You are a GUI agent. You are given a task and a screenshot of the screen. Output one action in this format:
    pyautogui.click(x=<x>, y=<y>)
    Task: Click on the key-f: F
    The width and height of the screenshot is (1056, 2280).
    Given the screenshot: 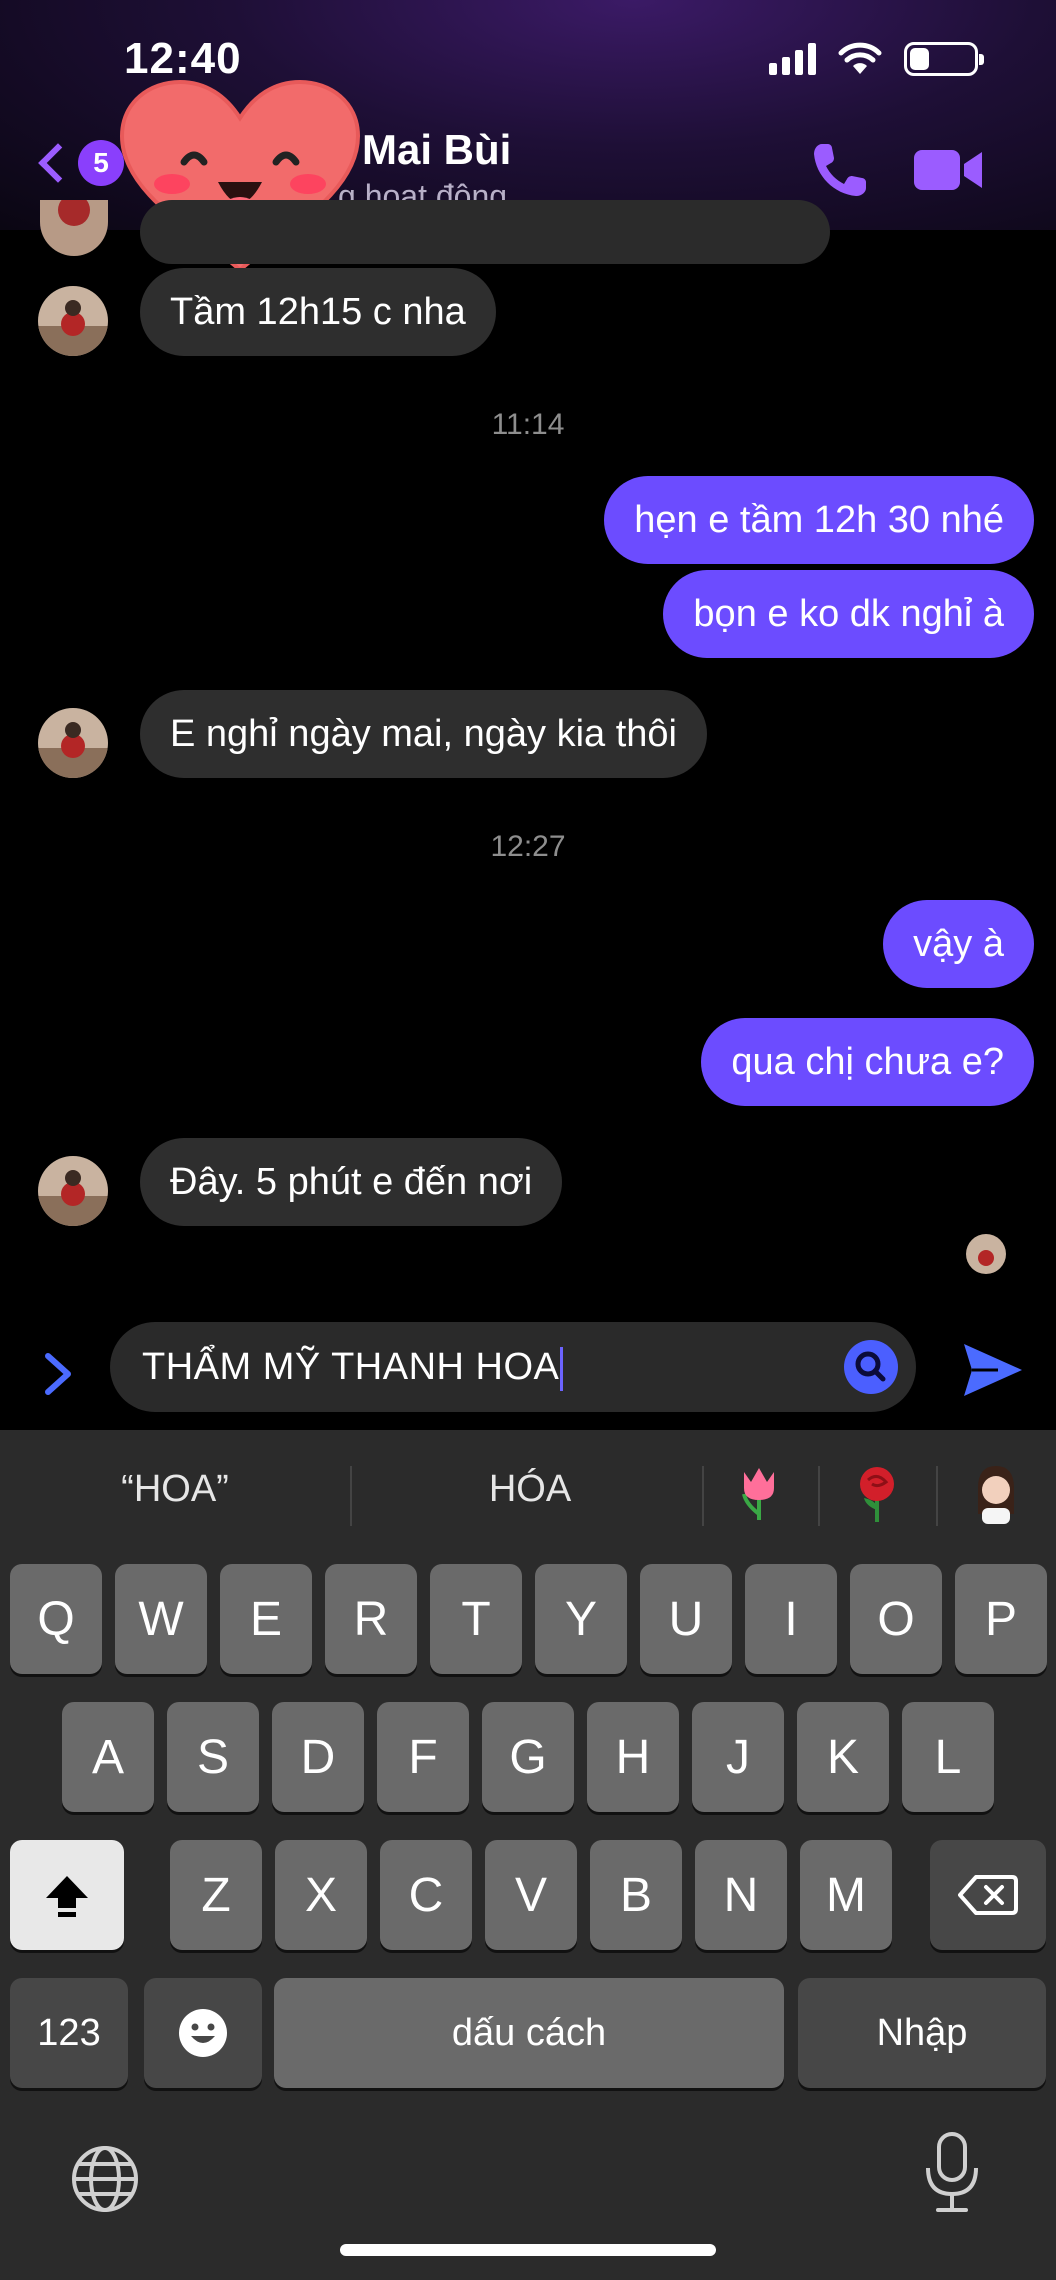 What is the action you would take?
    pyautogui.click(x=423, y=1757)
    